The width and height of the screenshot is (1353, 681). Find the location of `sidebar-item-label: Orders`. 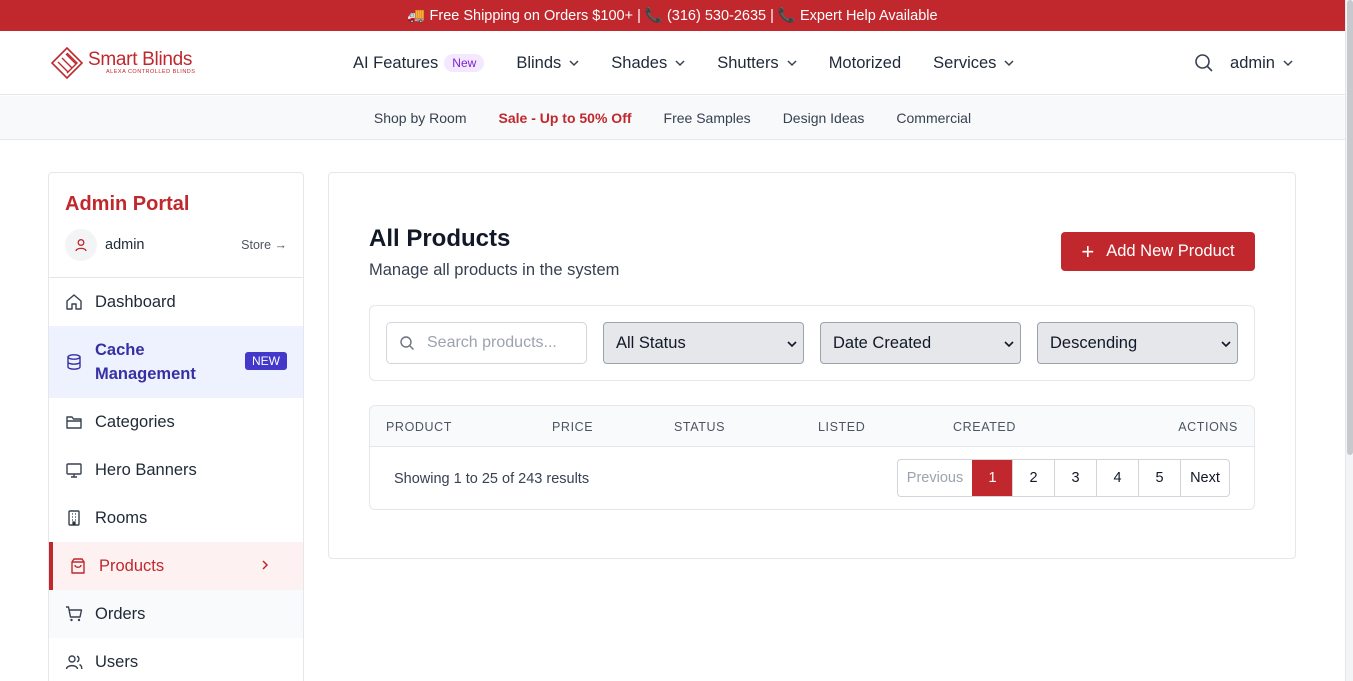

sidebar-item-label: Orders is located at coordinates (120, 613).